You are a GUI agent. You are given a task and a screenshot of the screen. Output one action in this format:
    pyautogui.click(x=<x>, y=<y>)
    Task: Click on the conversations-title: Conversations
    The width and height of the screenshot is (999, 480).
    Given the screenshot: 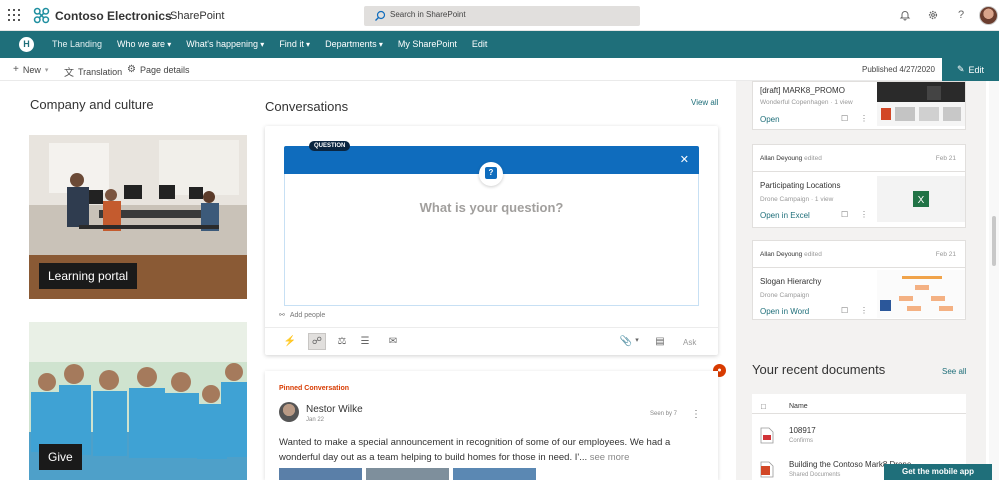 What is the action you would take?
    pyautogui.click(x=307, y=106)
    